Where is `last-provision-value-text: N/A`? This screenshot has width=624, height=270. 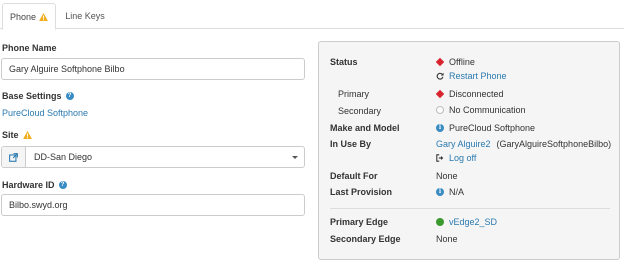
last-provision-value-text: N/A is located at coordinates (457, 192).